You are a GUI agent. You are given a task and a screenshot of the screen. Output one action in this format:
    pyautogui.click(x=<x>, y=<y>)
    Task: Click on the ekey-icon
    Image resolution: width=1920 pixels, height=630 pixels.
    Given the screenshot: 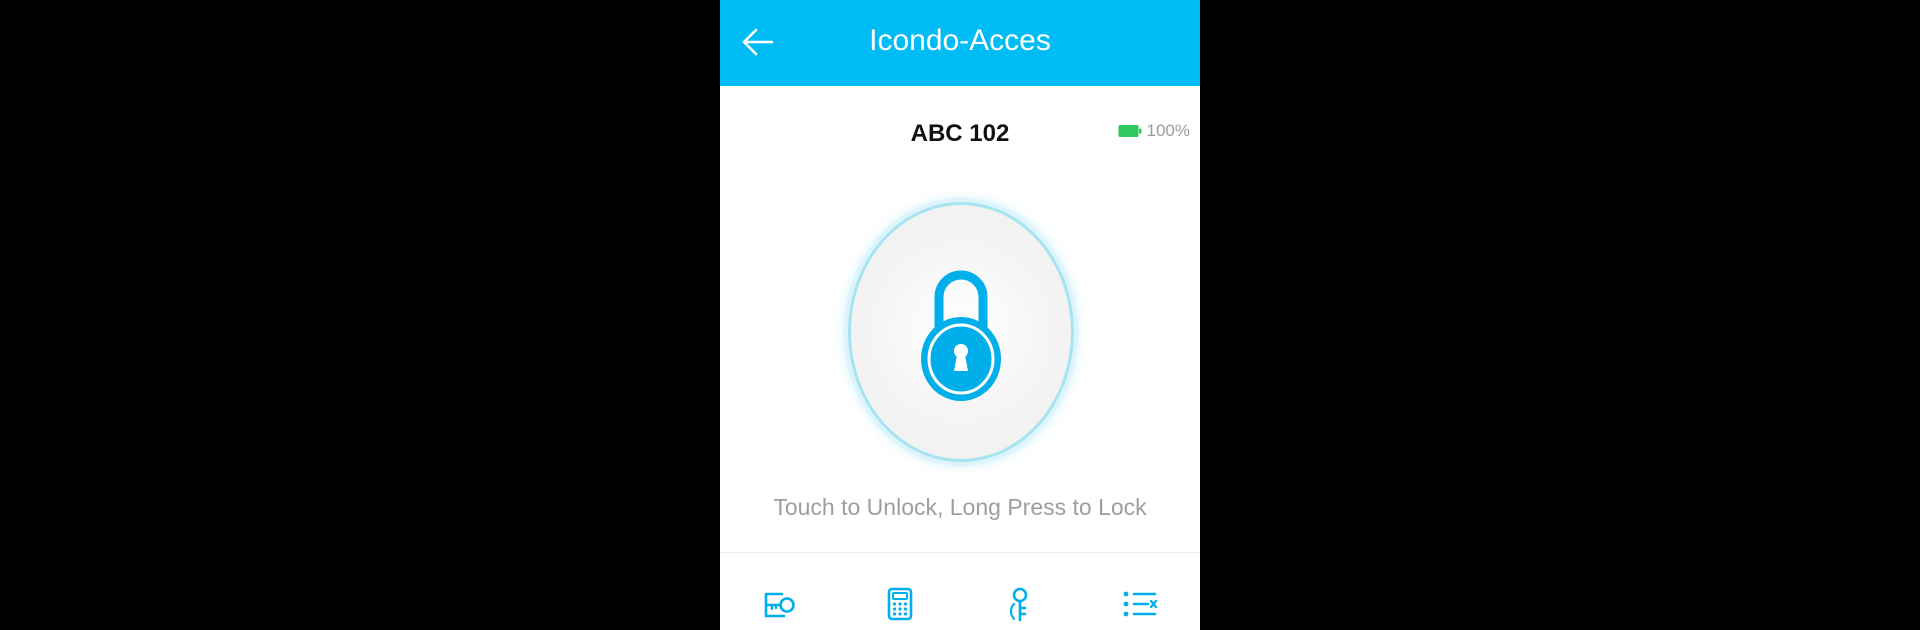 What is the action you would take?
    pyautogui.click(x=779, y=605)
    